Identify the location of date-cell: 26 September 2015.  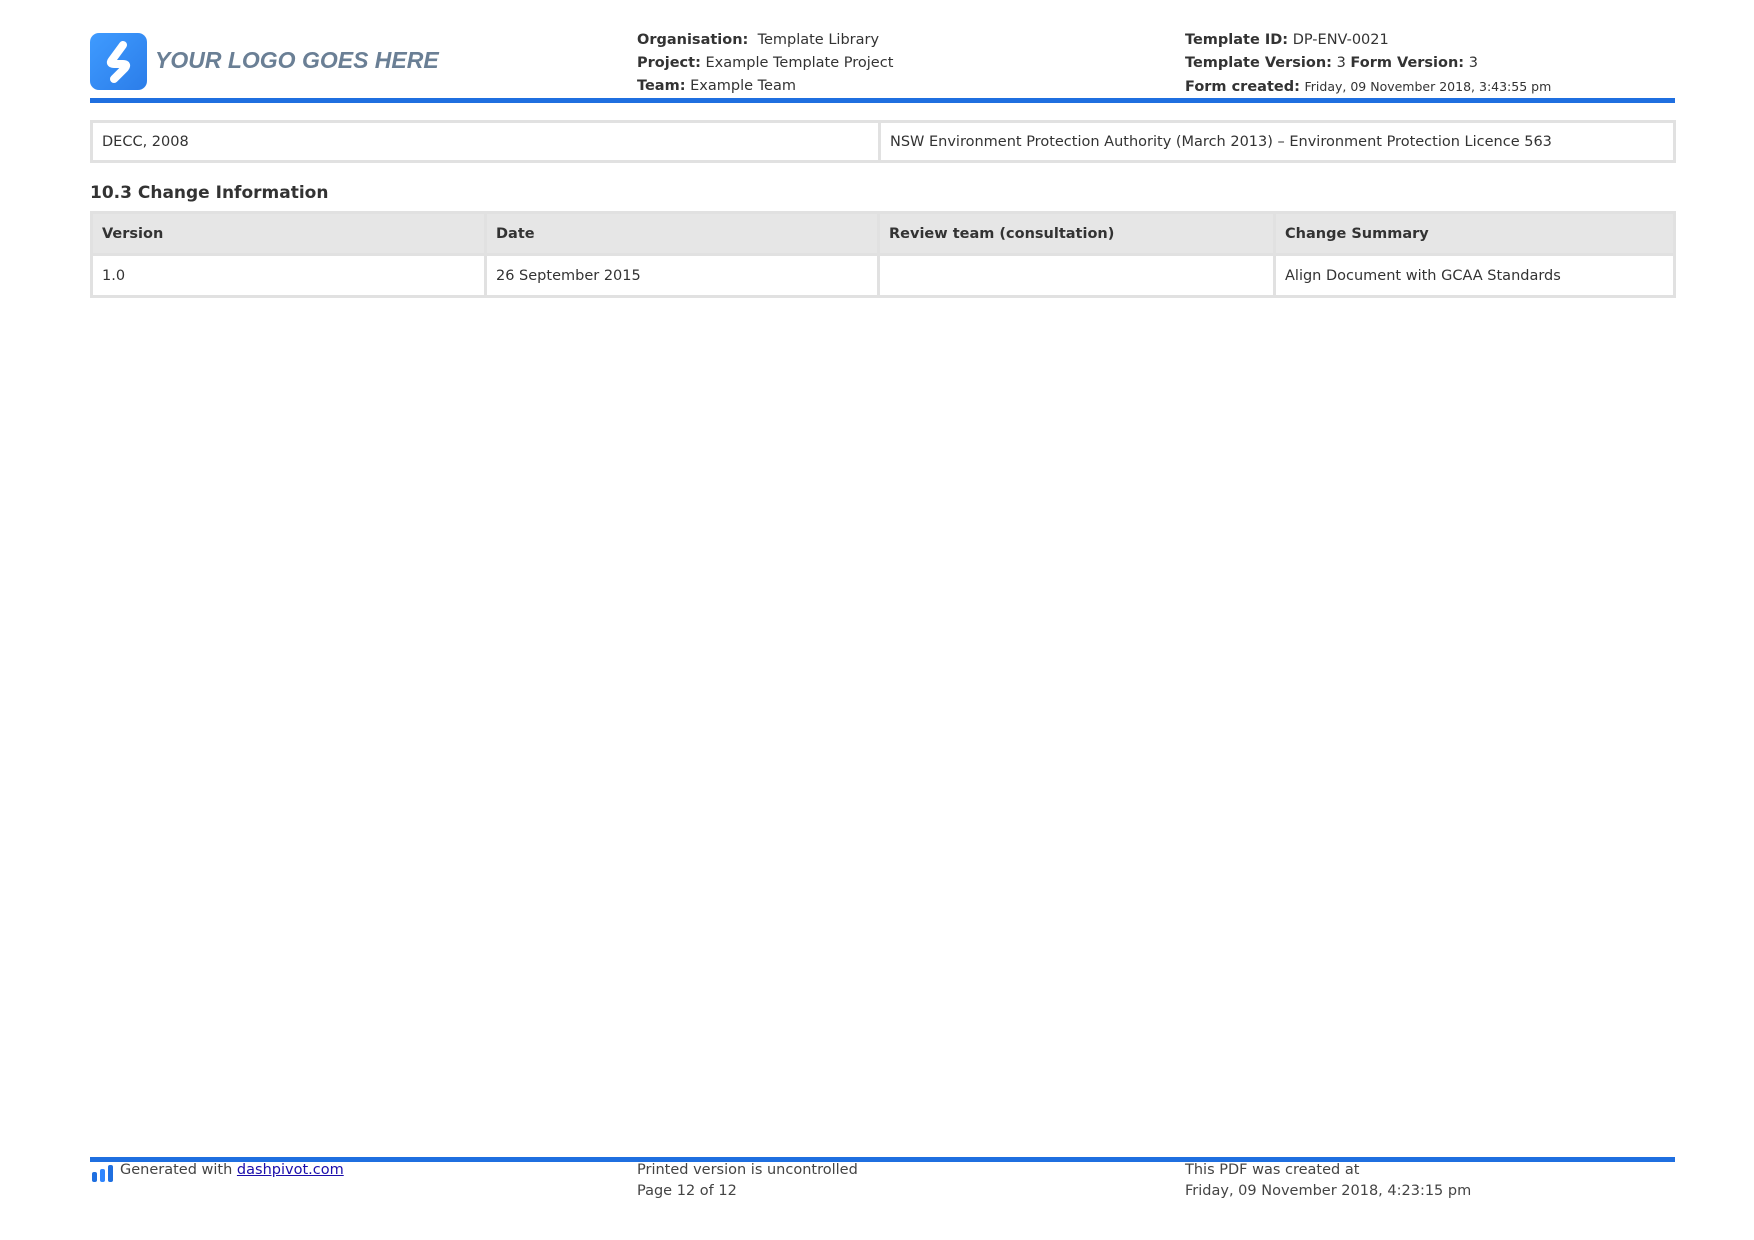
(682, 275).